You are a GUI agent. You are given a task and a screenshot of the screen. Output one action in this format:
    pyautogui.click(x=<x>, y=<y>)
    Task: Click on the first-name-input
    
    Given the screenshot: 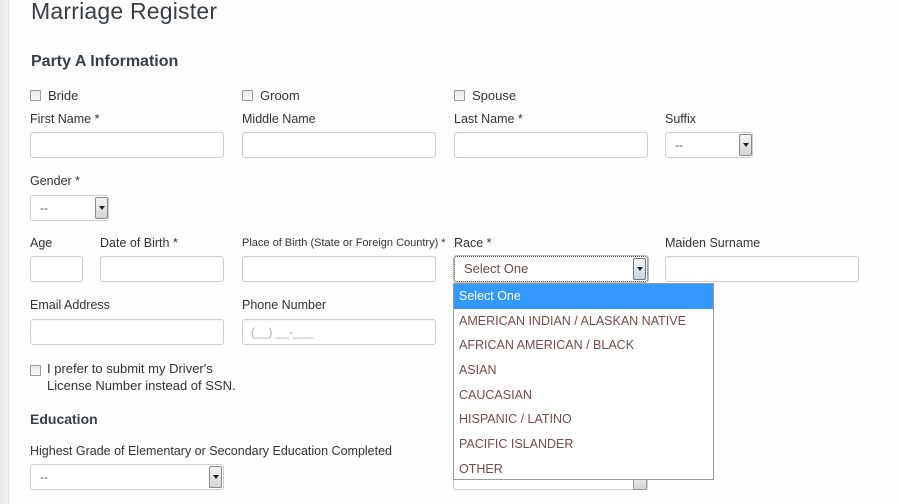 What is the action you would take?
    pyautogui.click(x=127, y=145)
    